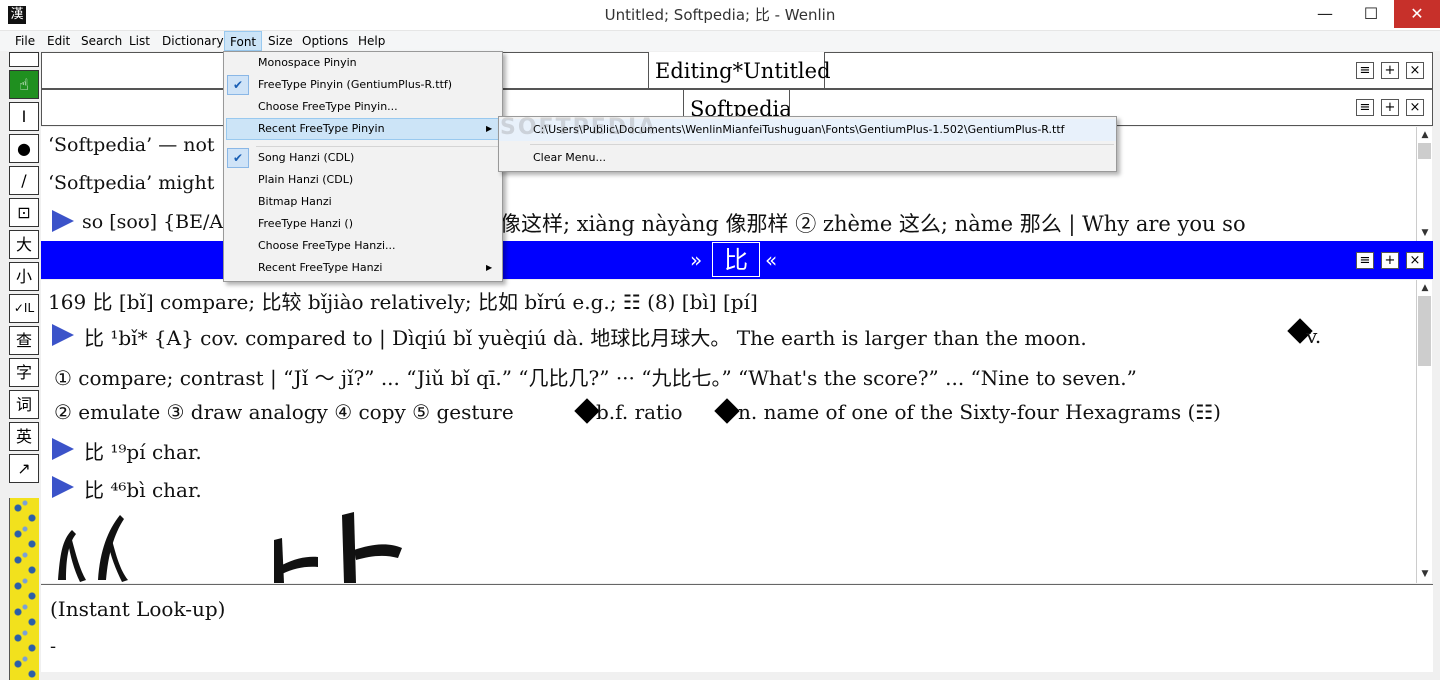 The width and height of the screenshot is (1440, 680). What do you see at coordinates (325, 41) in the screenshot?
I see `menu-options: Options` at bounding box center [325, 41].